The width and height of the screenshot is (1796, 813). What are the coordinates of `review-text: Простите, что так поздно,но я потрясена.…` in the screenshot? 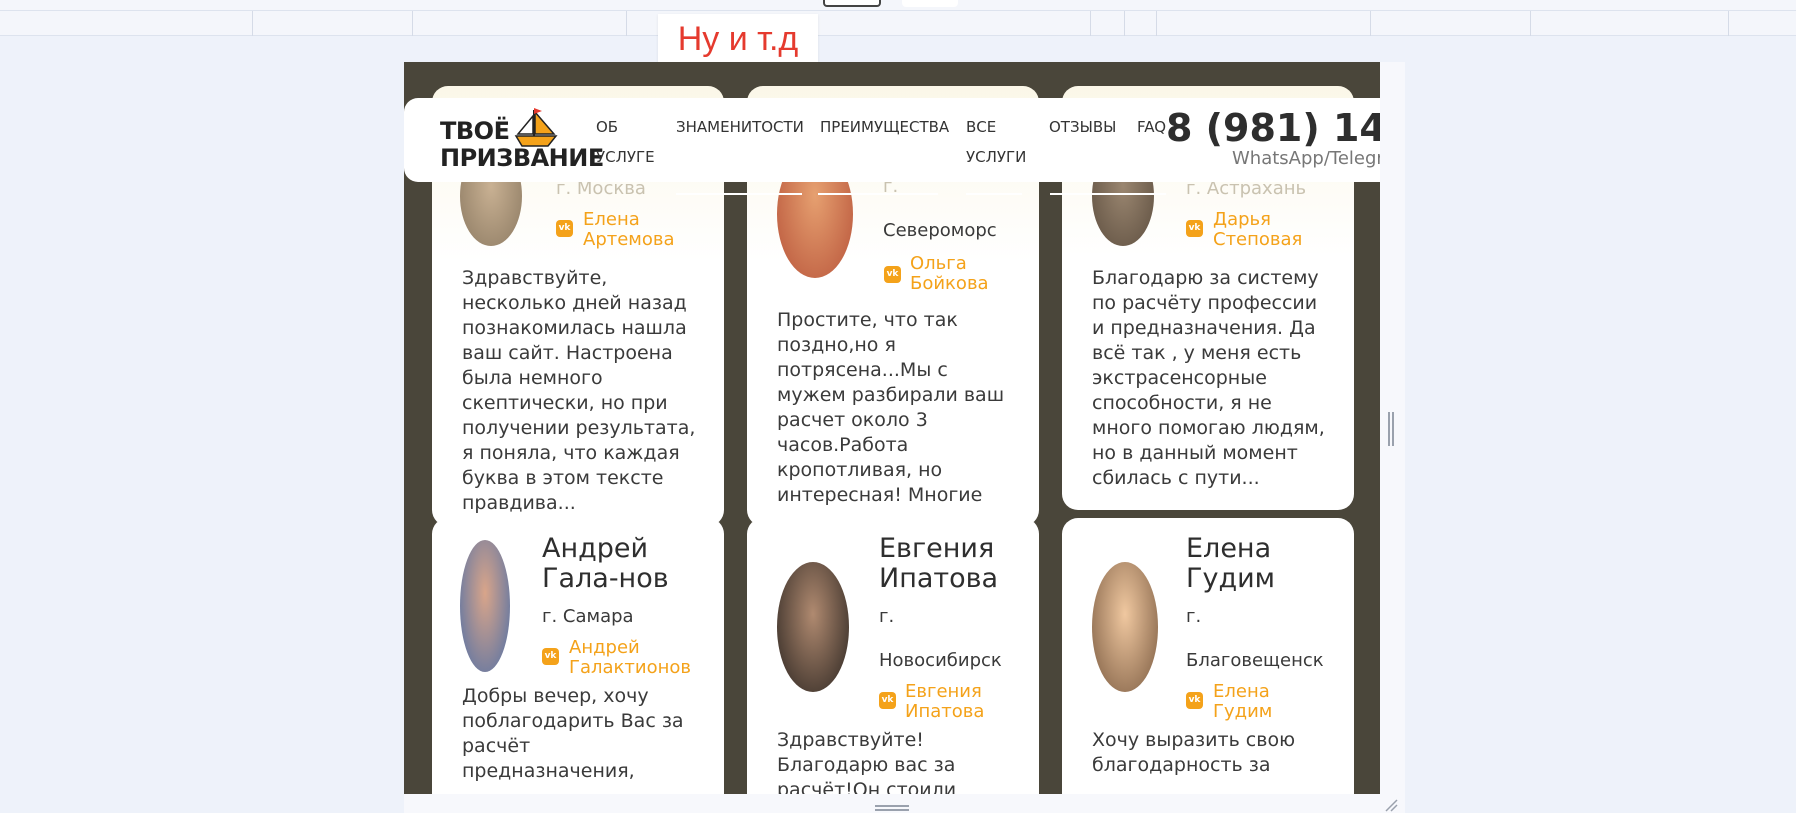 It's located at (891, 407).